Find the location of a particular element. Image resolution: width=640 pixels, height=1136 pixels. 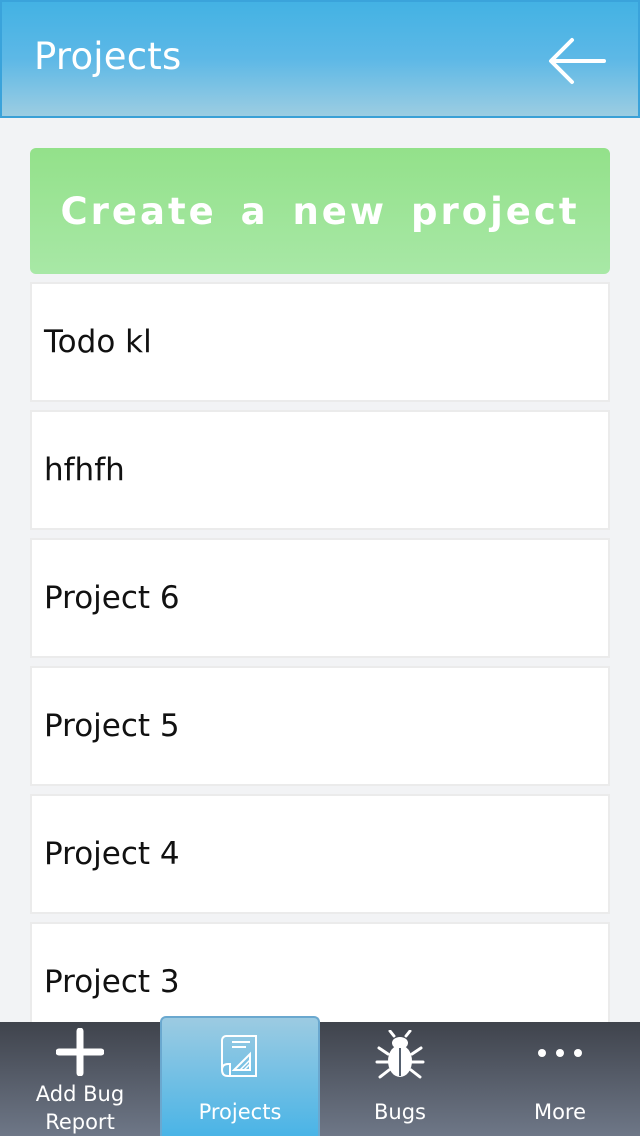

tab-label: Projects is located at coordinates (240, 1112).